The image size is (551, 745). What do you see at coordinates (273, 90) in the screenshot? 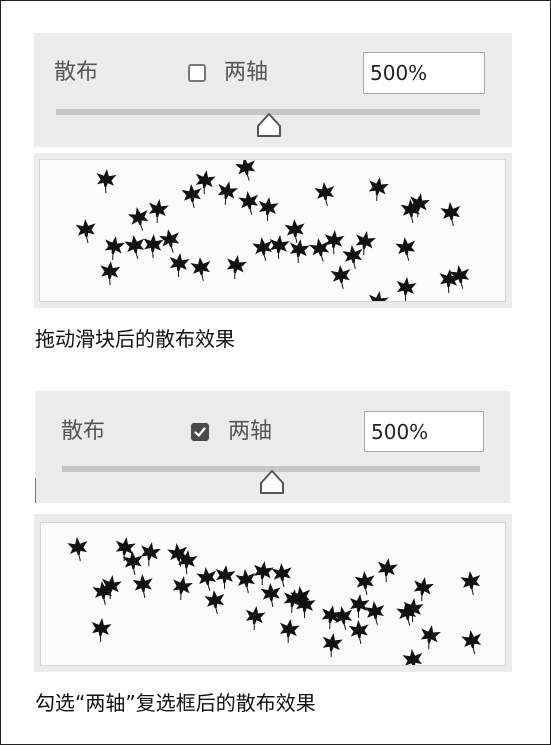
I see `scatter-settings-panel-1: 散布 两轴 500%` at bounding box center [273, 90].